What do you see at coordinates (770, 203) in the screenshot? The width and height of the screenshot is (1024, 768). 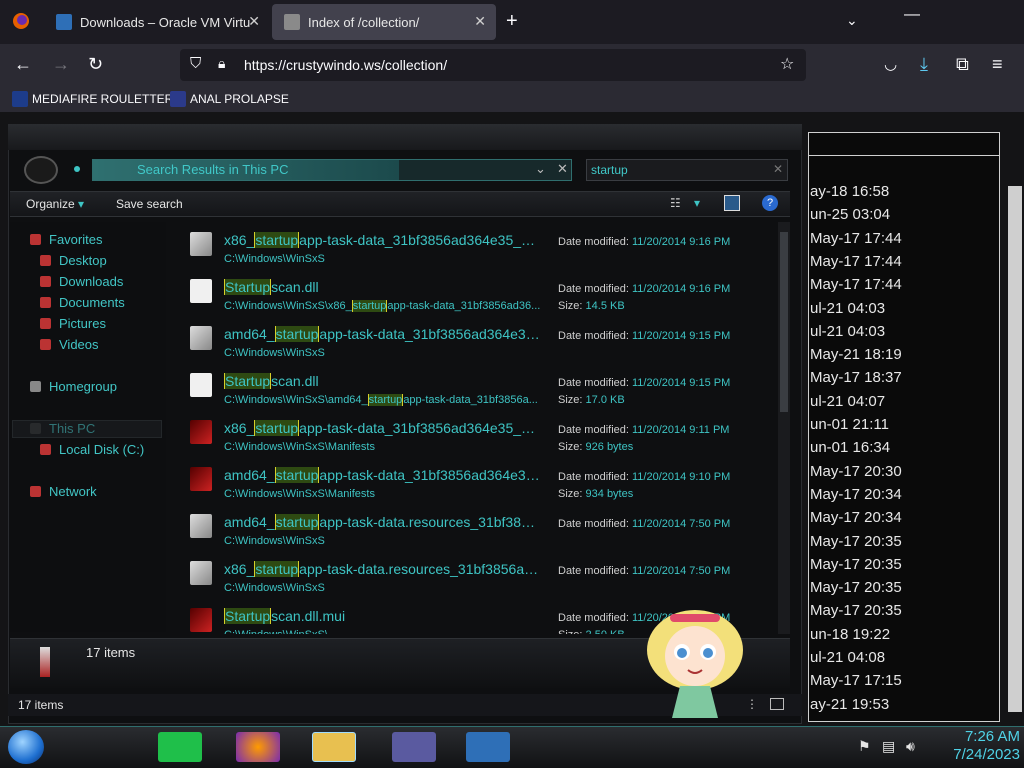 I see `help-icon: ?` at bounding box center [770, 203].